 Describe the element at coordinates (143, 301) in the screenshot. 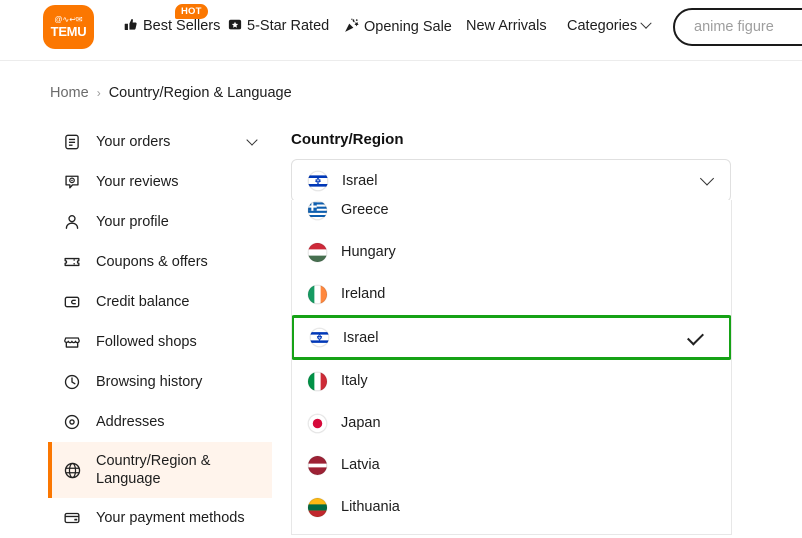

I see `sidebar-label-credit-balance: Credit balance` at that location.